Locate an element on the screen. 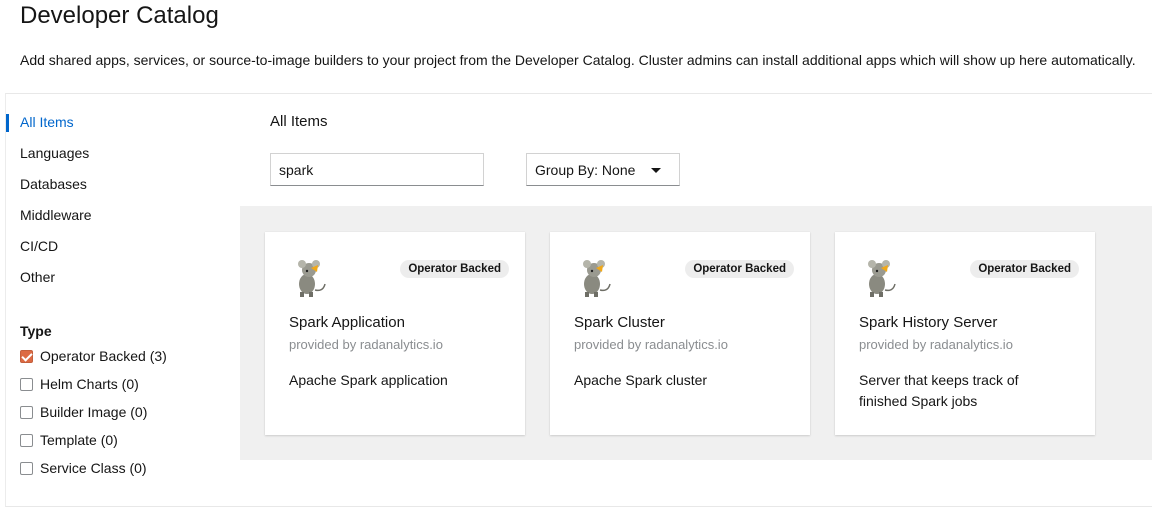 The height and width of the screenshot is (520, 1152). operator-backed-checkbox is located at coordinates (26, 356).